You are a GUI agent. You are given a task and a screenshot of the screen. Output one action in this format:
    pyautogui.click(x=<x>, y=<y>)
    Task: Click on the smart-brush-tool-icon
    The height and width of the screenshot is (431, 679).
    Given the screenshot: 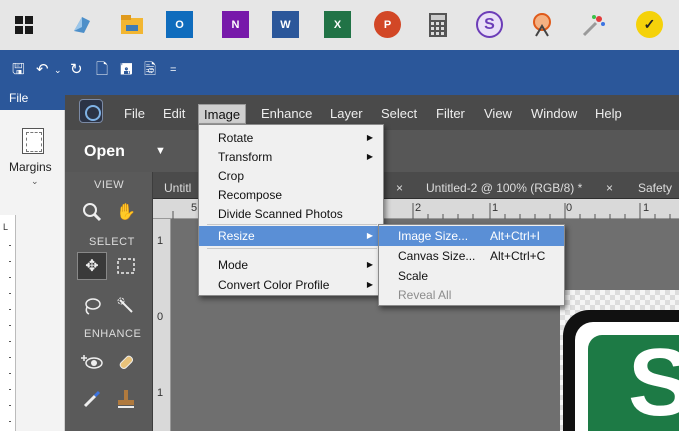 What is the action you would take?
    pyautogui.click(x=92, y=399)
    